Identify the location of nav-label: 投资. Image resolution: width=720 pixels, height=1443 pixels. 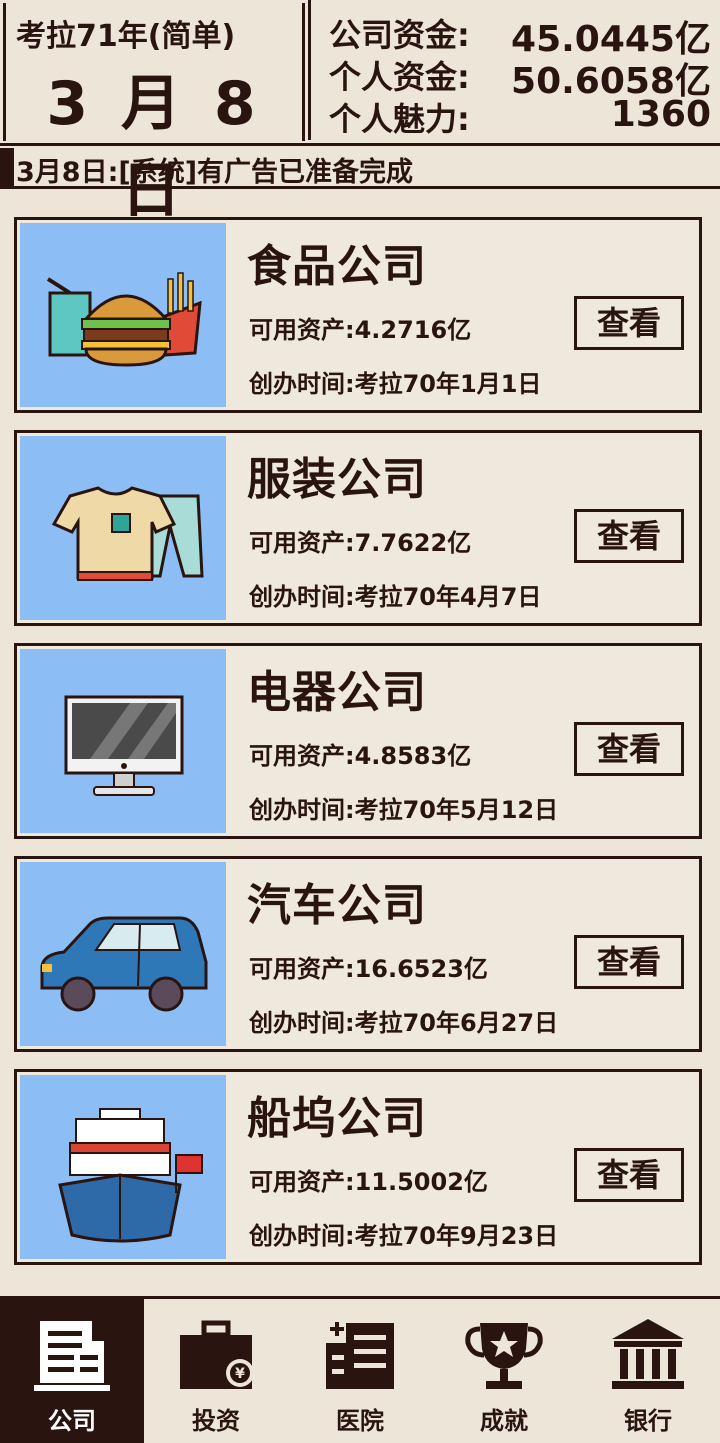
(216, 1421).